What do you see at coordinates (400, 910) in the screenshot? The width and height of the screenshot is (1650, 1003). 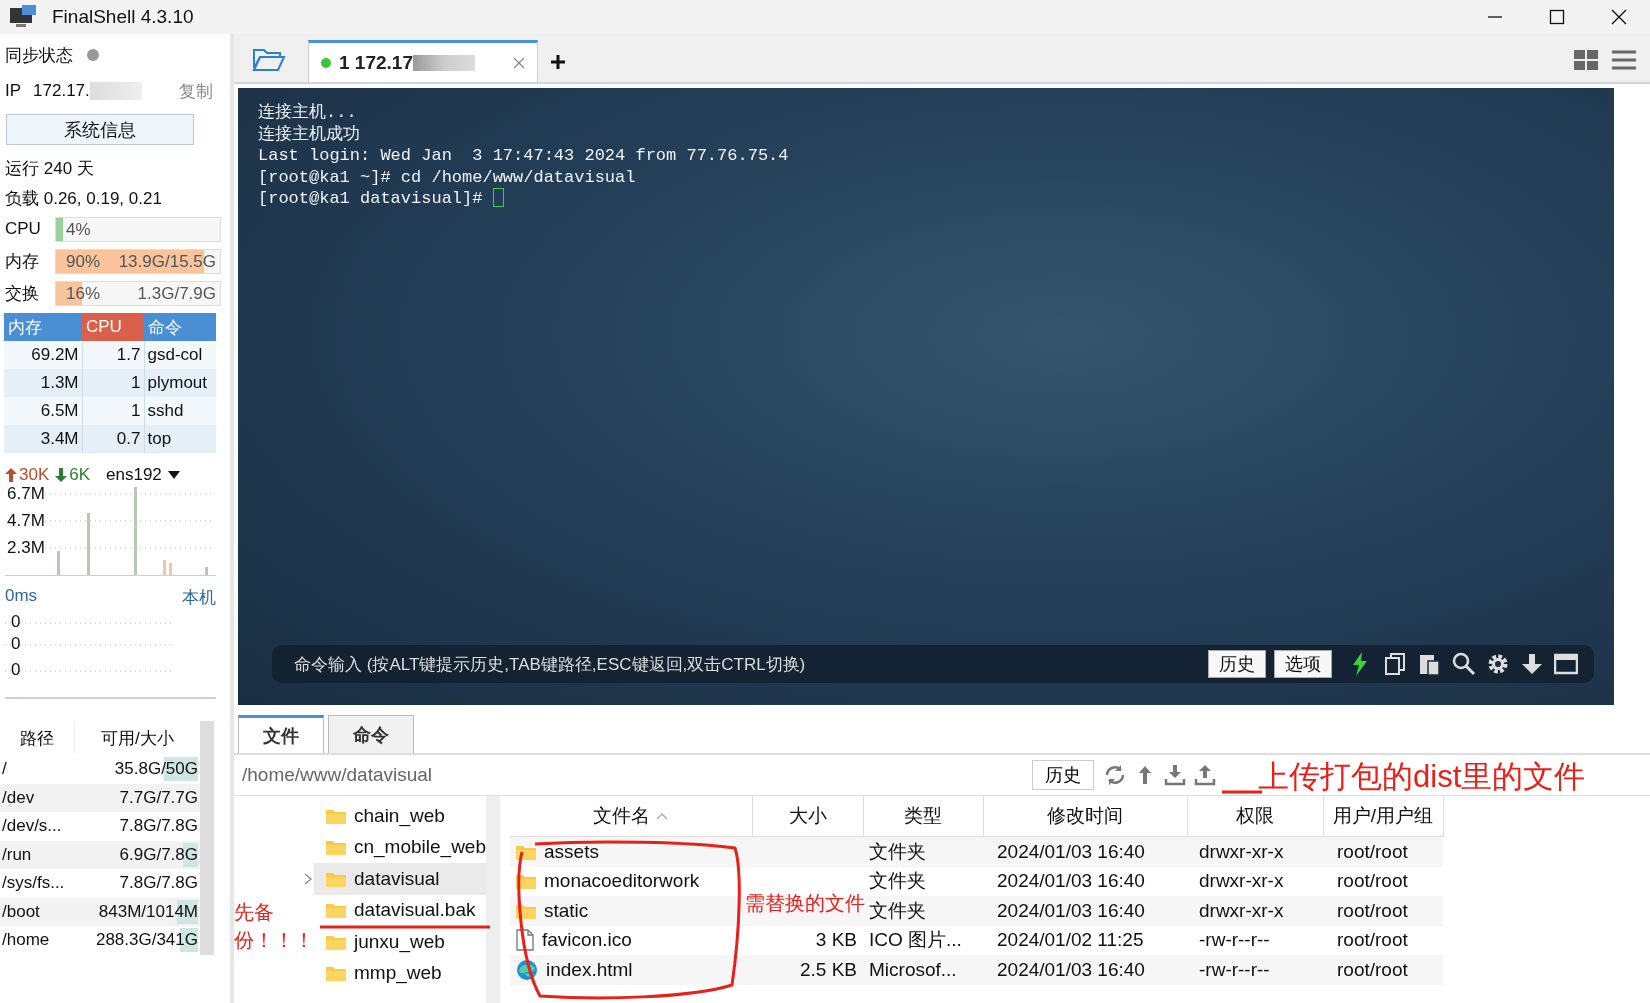 I see `tree-item: datavisual.bak` at bounding box center [400, 910].